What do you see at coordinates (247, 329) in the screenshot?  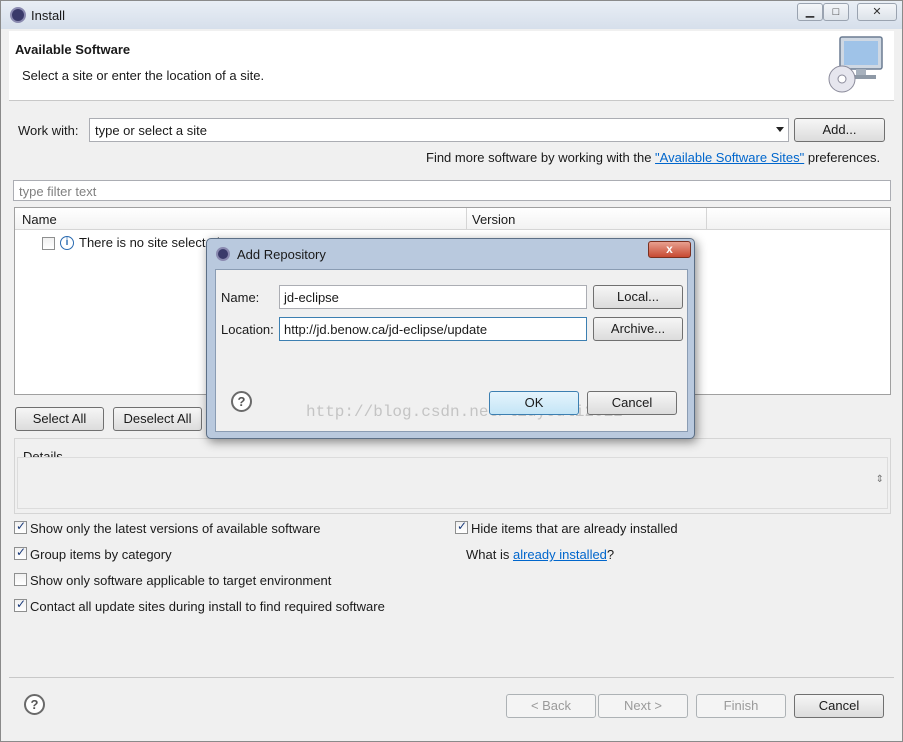 I see `location-label: Location:` at bounding box center [247, 329].